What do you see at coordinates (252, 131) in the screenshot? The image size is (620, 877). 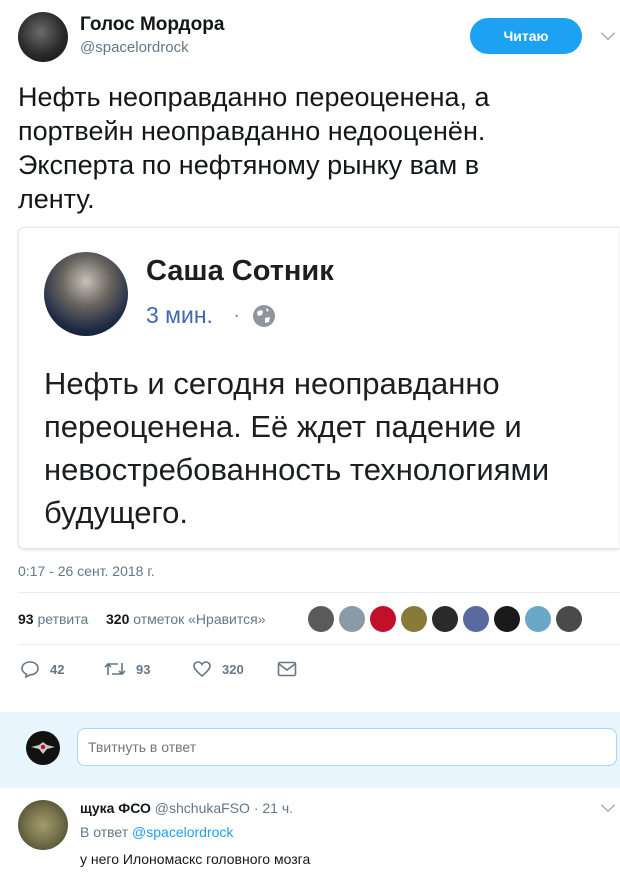 I see `tweet-line: портвейн неоправданно недооценён.` at bounding box center [252, 131].